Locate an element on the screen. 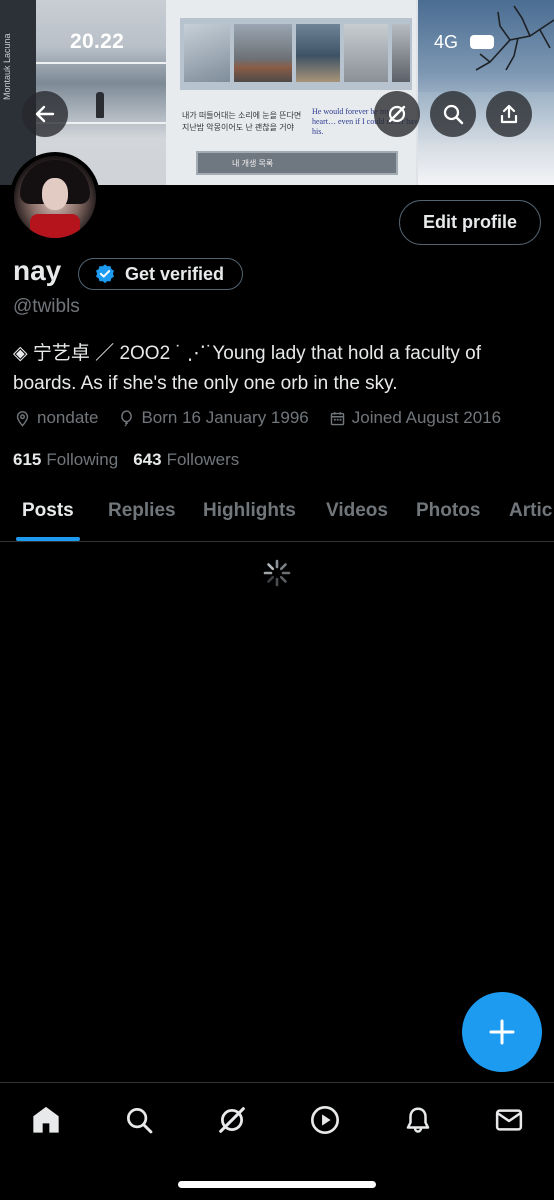 Image resolution: width=554 pixels, height=1200 pixels. home-icon is located at coordinates (46, 1119).